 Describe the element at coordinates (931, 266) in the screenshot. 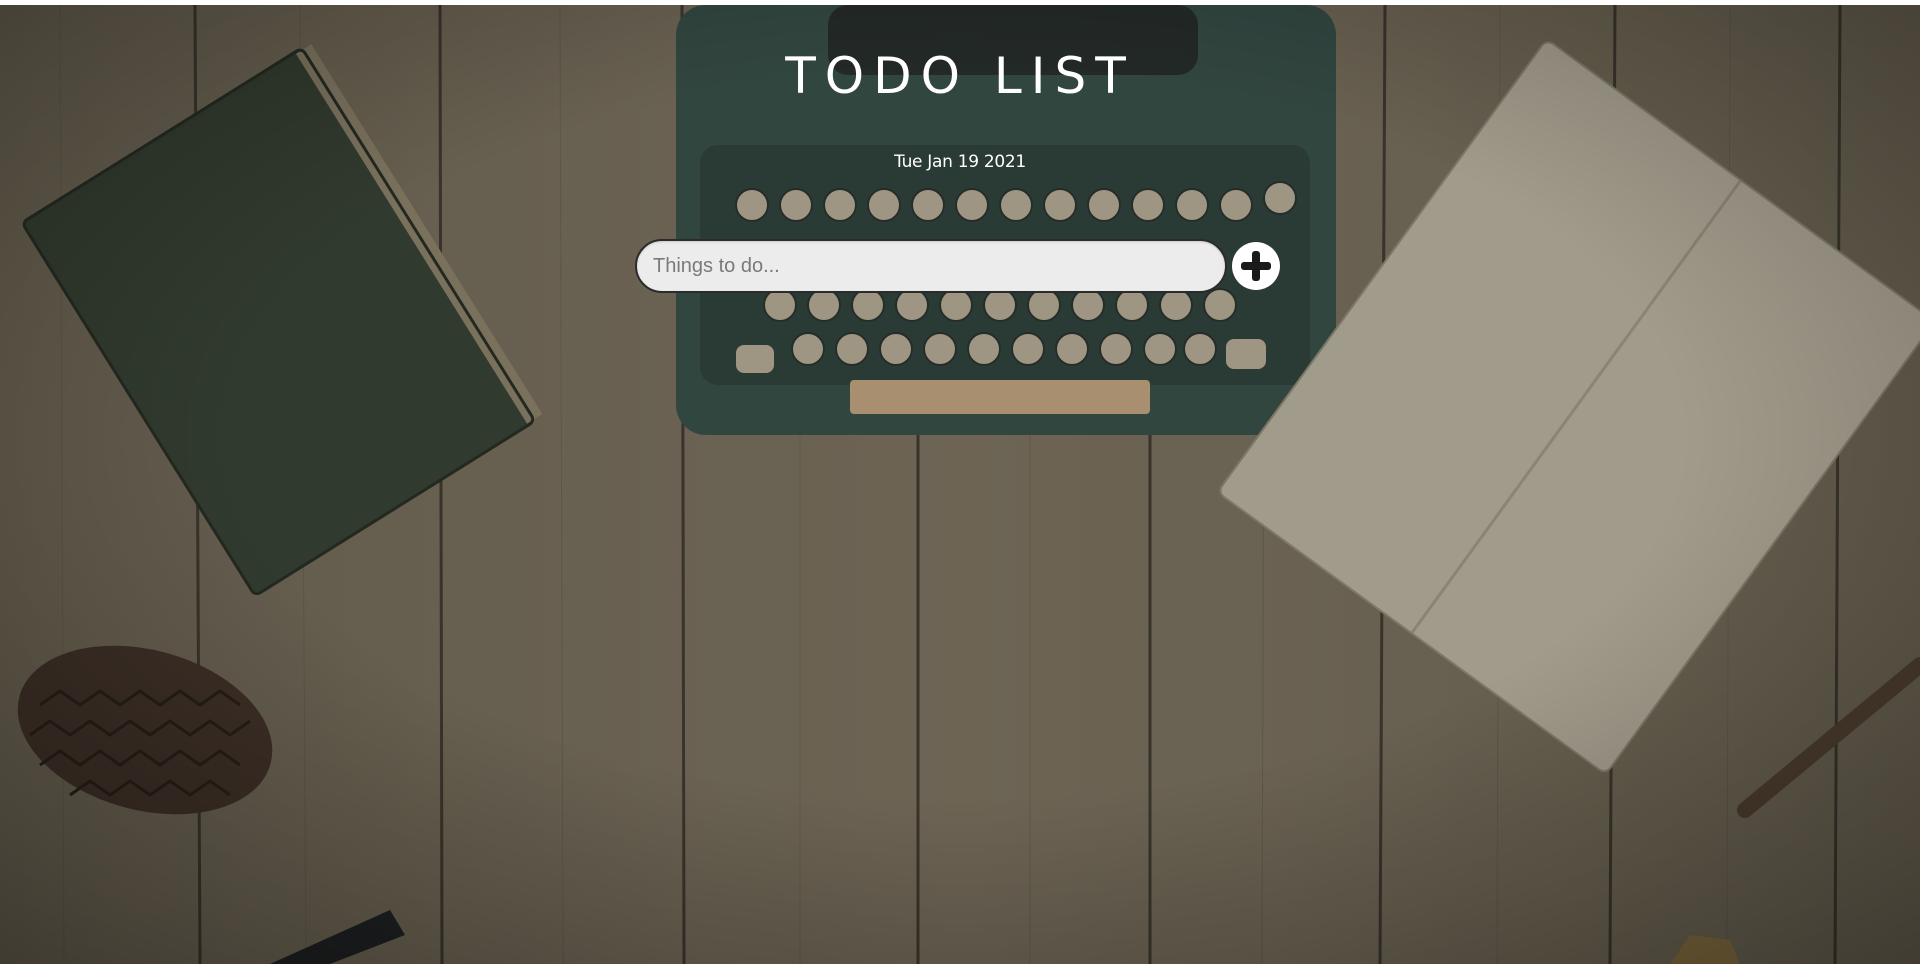

I see `todo-input` at that location.